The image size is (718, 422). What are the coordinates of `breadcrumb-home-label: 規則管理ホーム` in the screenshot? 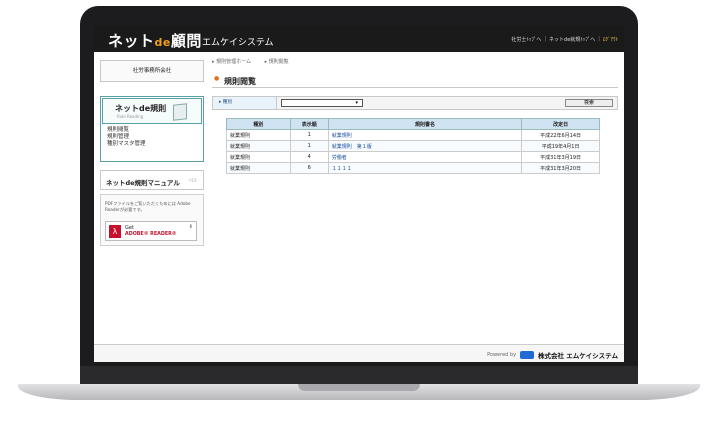 It's located at (233, 62).